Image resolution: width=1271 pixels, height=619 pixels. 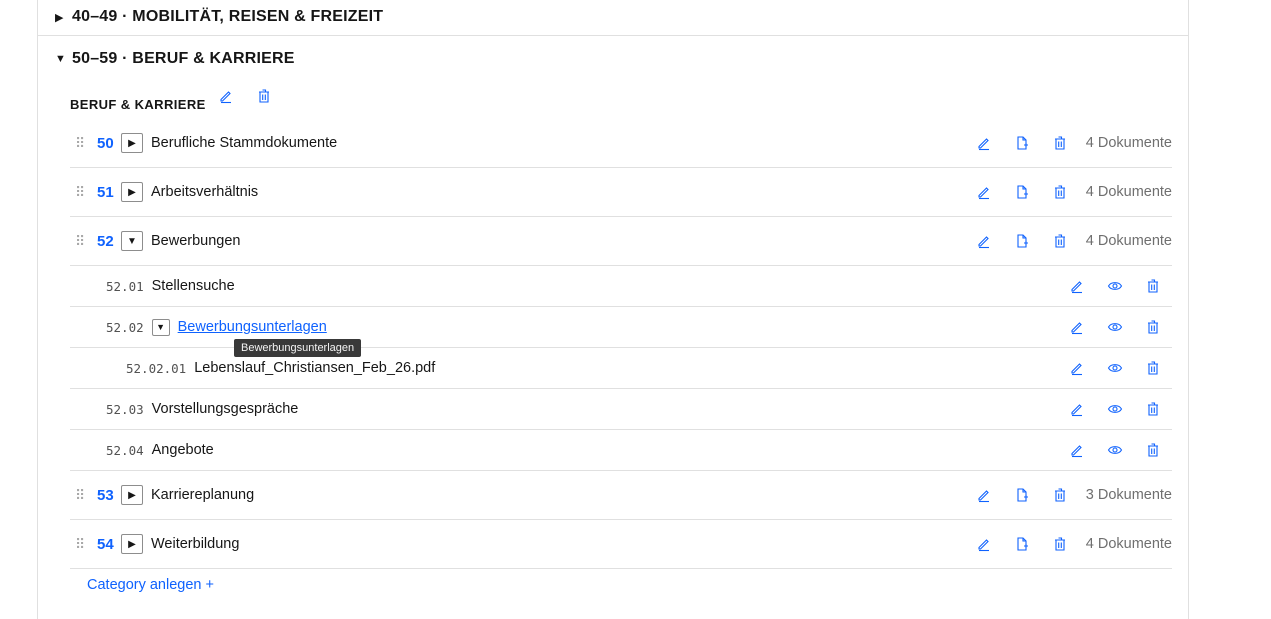 I want to click on group-title: BERUF & KARRIERE, so click(x=138, y=104).